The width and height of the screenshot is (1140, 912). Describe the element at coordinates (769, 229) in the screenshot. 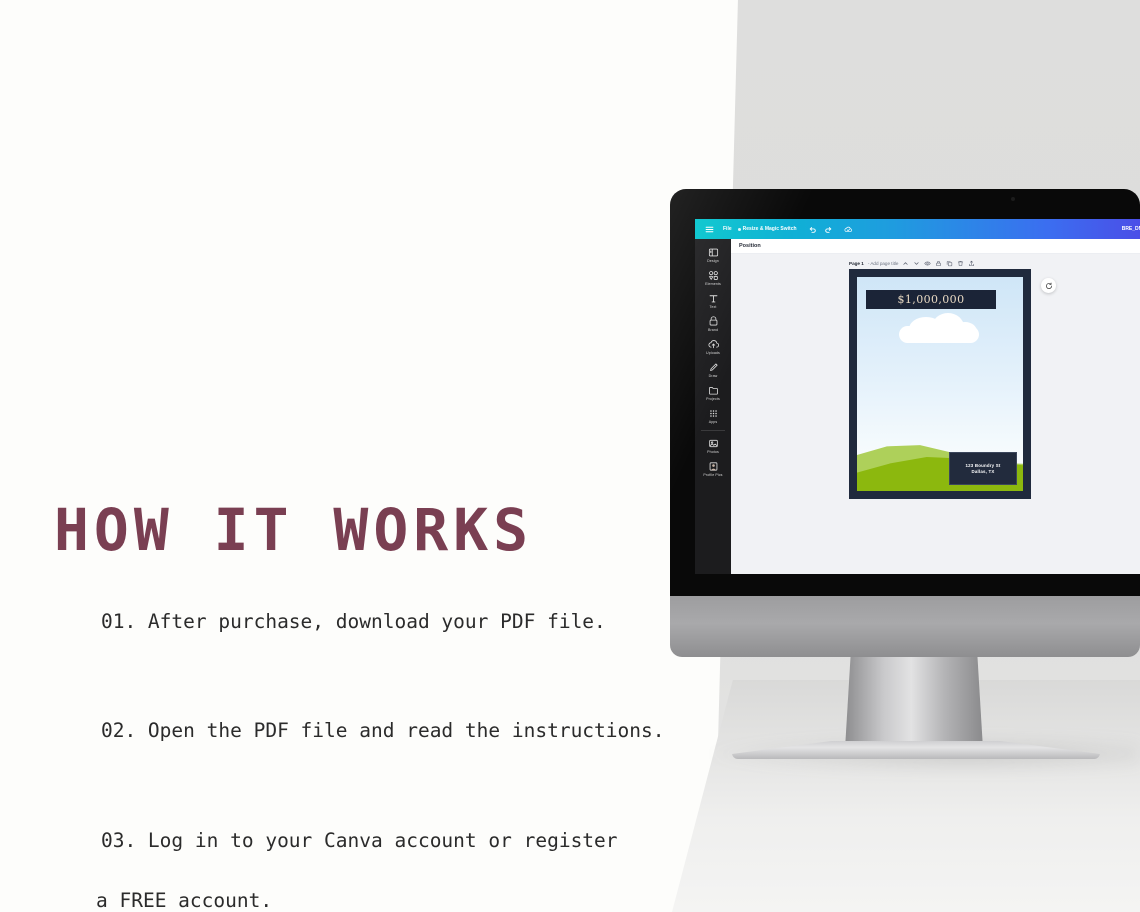

I see `resize-label: Resize & Magic Switch` at that location.